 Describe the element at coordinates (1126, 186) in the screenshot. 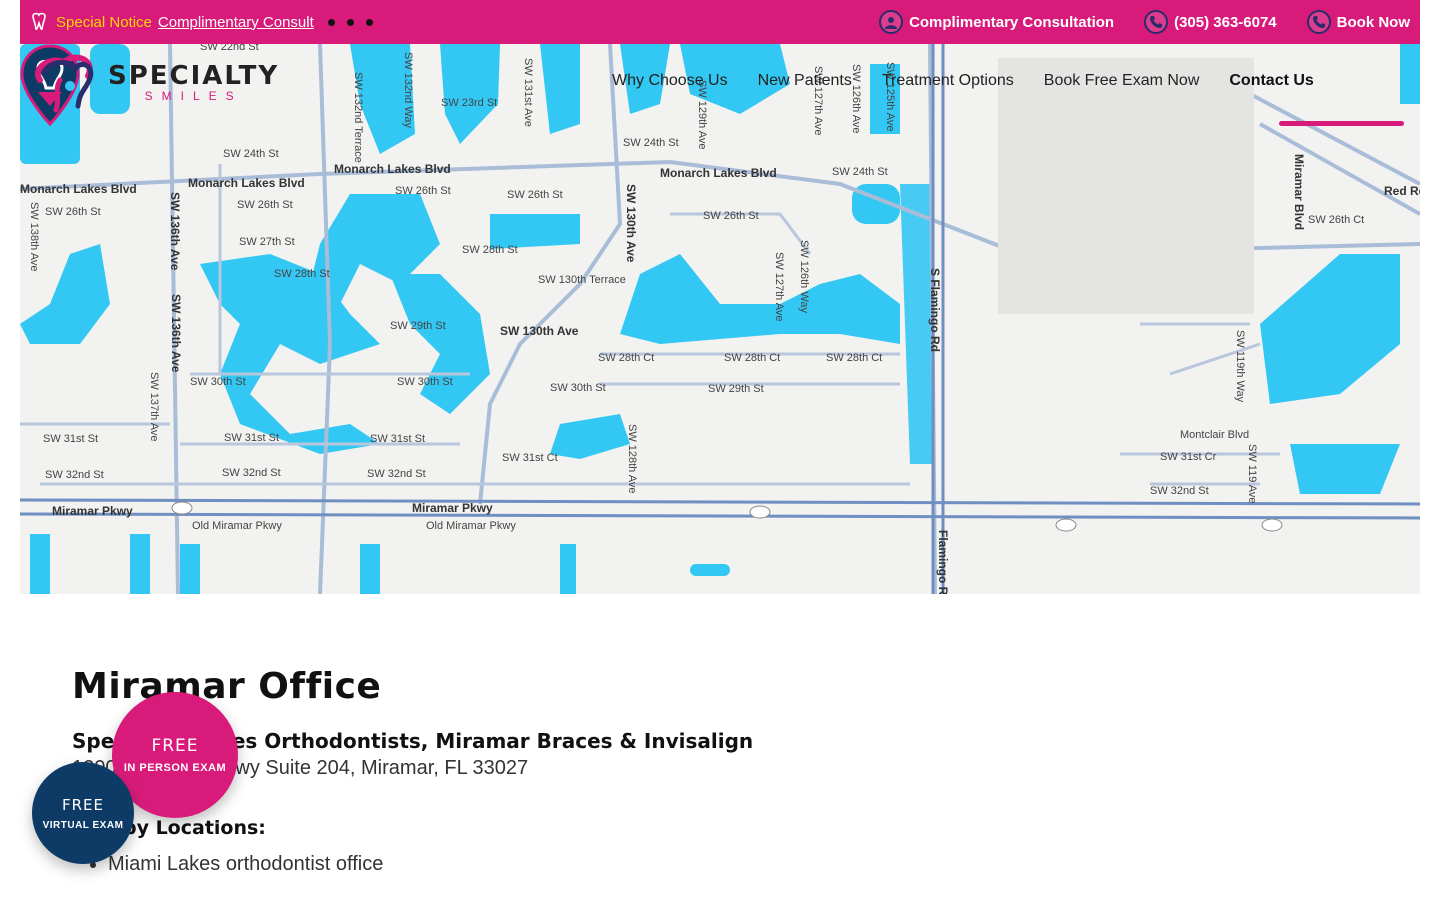

I see `map-tile-placeholder` at that location.